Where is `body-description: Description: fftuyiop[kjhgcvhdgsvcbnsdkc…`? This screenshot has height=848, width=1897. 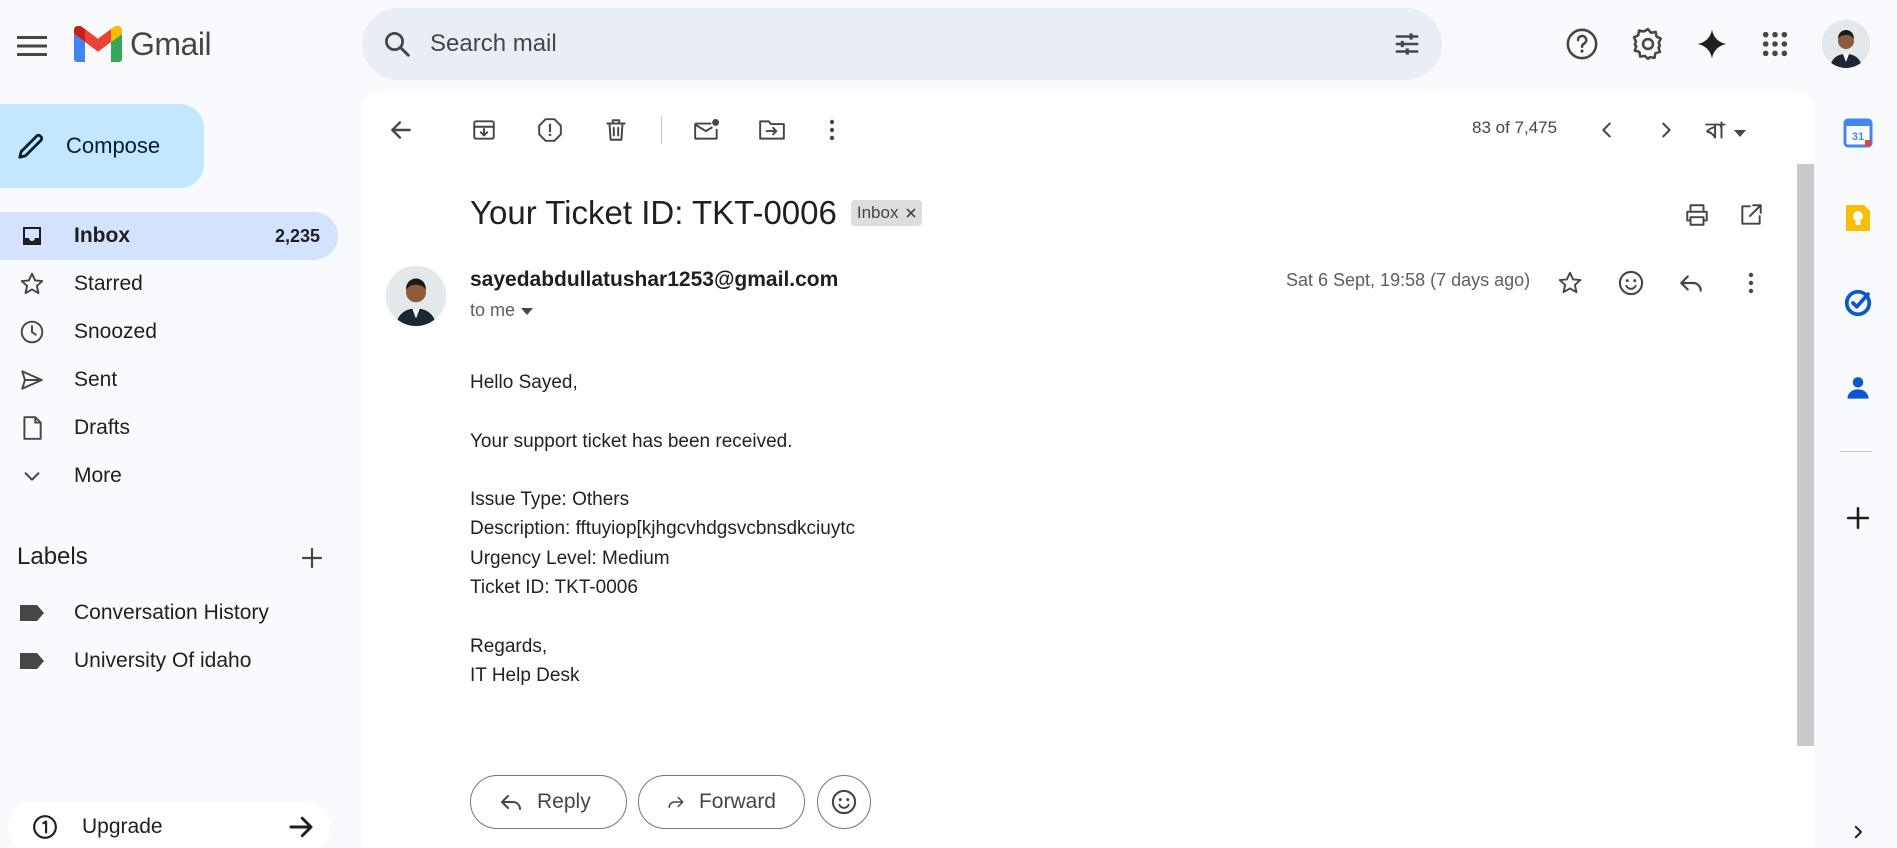 body-description: Description: fftuyiop[kjhgcvhdgsvcbnsdkc… is located at coordinates (663, 529).